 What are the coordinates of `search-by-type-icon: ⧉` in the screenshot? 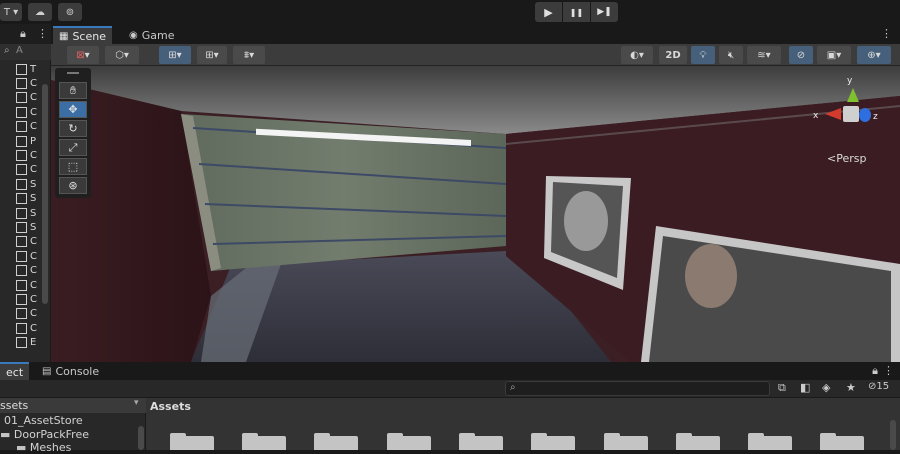 It's located at (782, 388).